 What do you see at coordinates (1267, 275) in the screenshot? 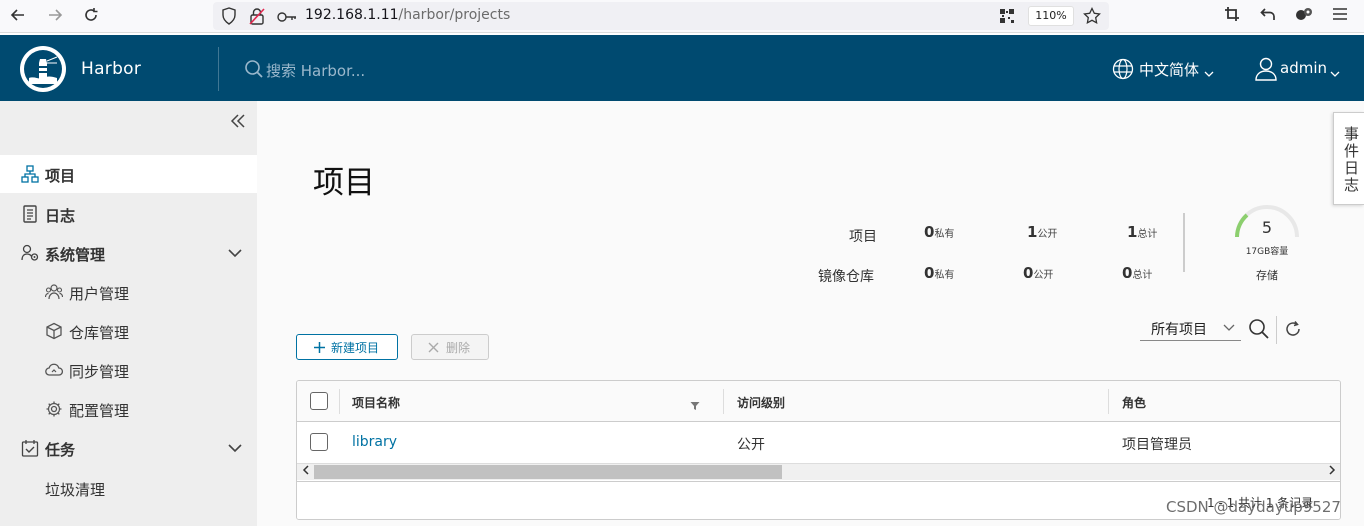
I see `storage-label: 存储` at bounding box center [1267, 275].